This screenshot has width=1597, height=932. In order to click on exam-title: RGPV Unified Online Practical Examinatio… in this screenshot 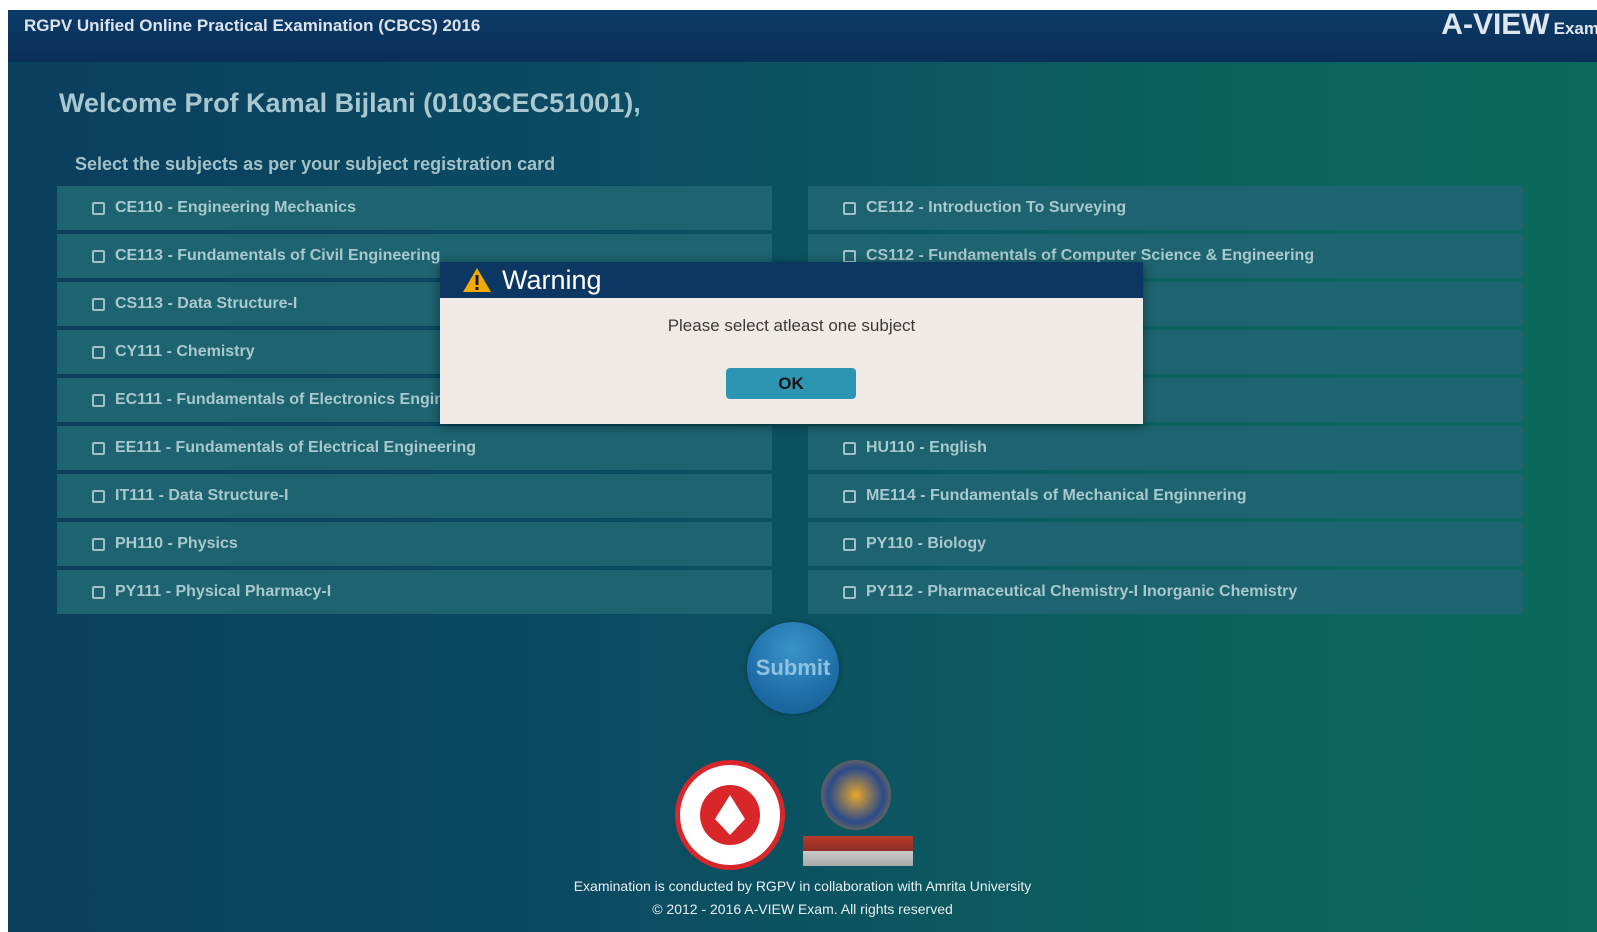, I will do `click(252, 25)`.